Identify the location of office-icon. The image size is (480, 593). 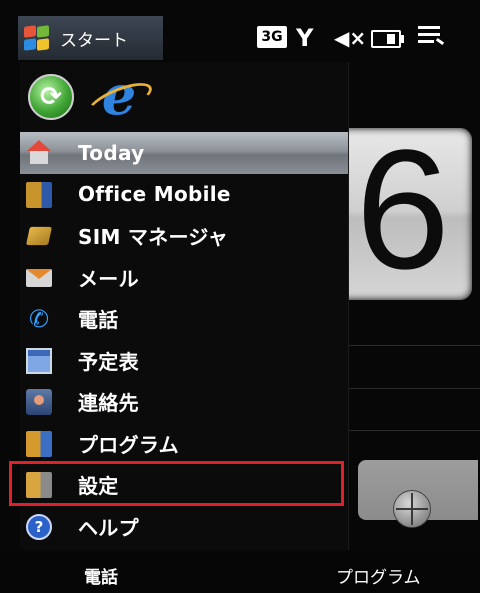
(39, 194).